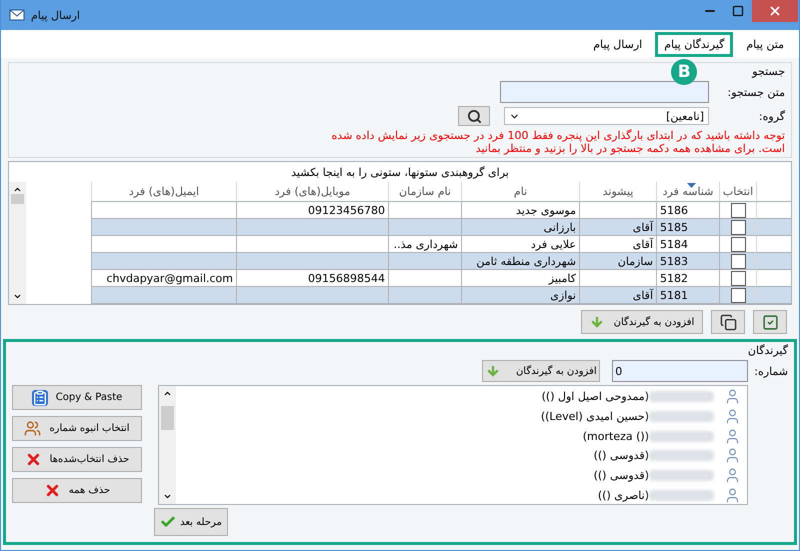  I want to click on table-cell: 5182, so click(687, 278).